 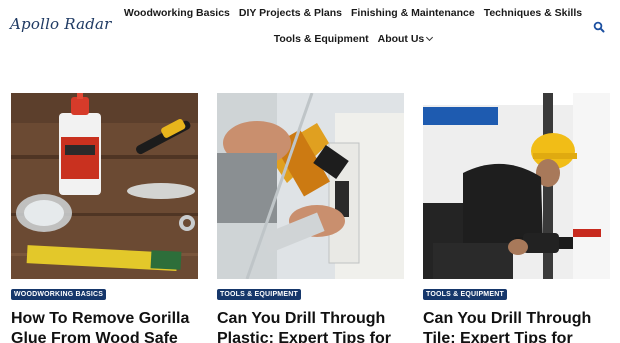 I want to click on search-icon, so click(x=599, y=27).